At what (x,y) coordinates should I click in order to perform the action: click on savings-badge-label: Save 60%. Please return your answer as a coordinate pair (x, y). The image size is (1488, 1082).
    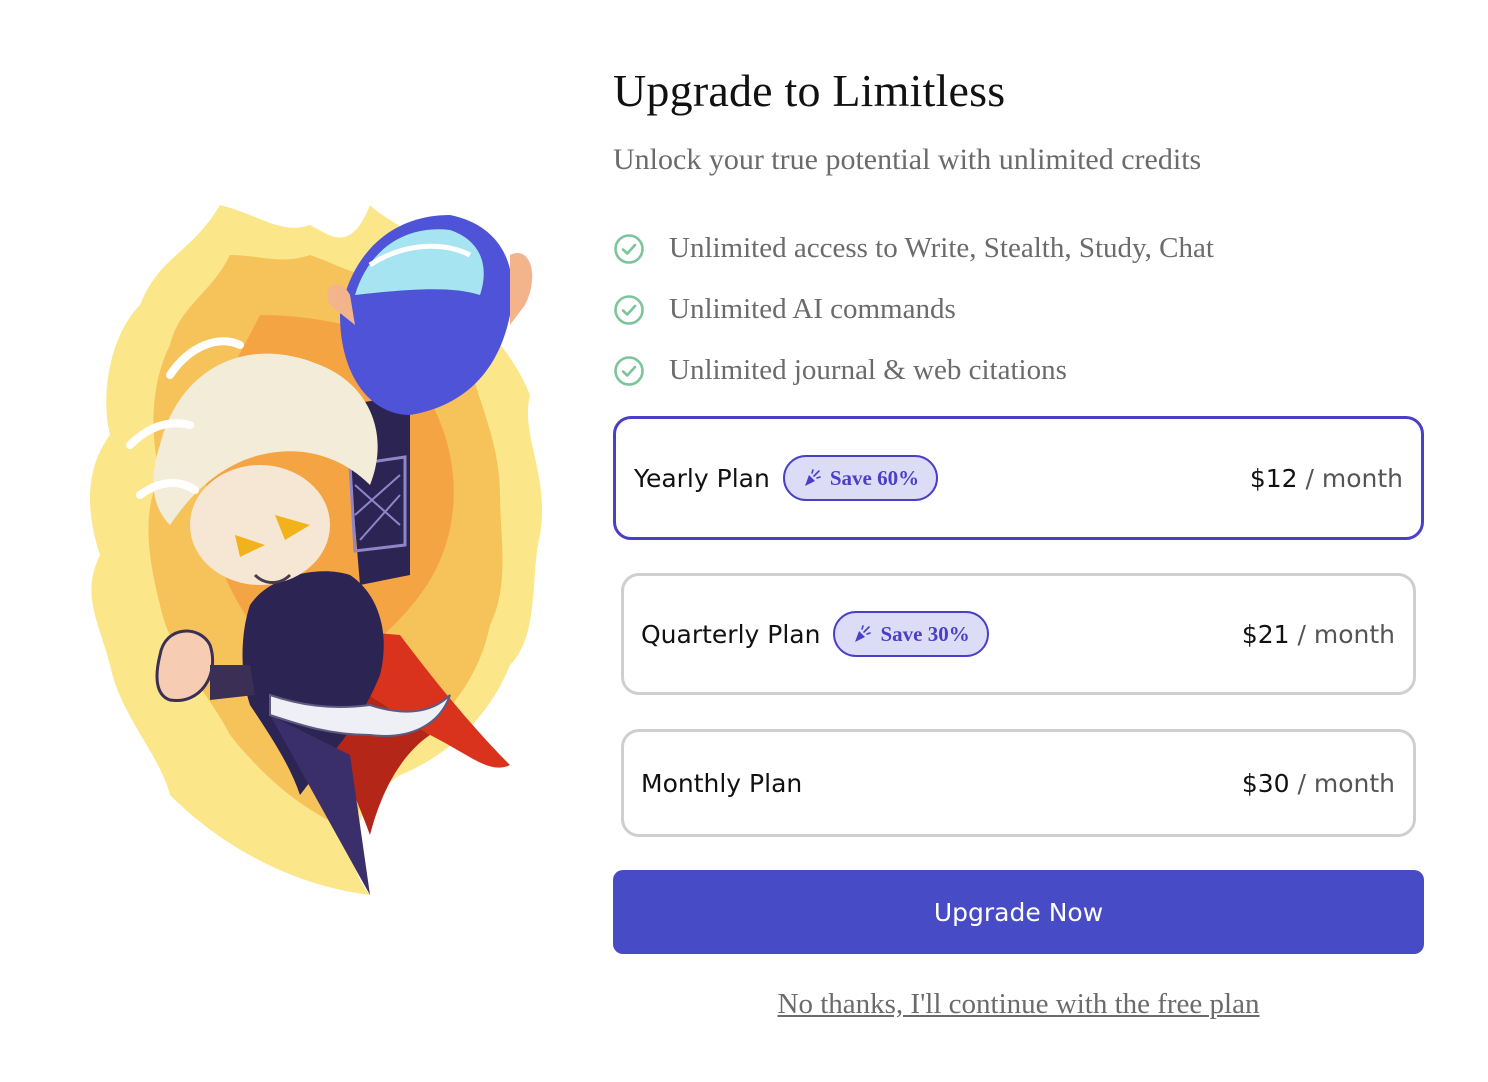
    Looking at the image, I should click on (874, 477).